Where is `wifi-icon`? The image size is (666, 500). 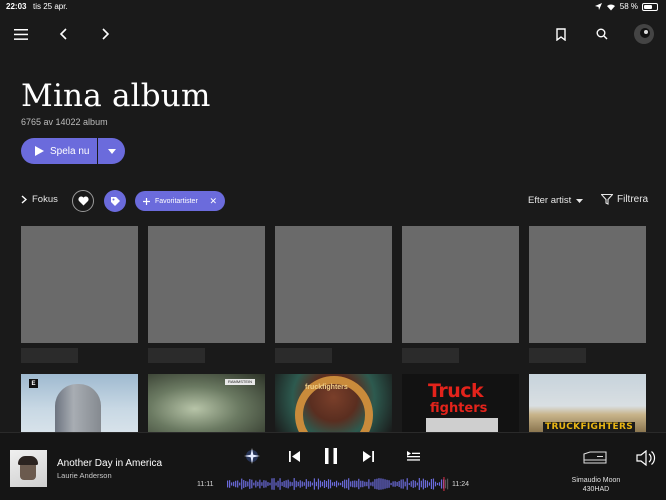
wifi-icon is located at coordinates (610, 7).